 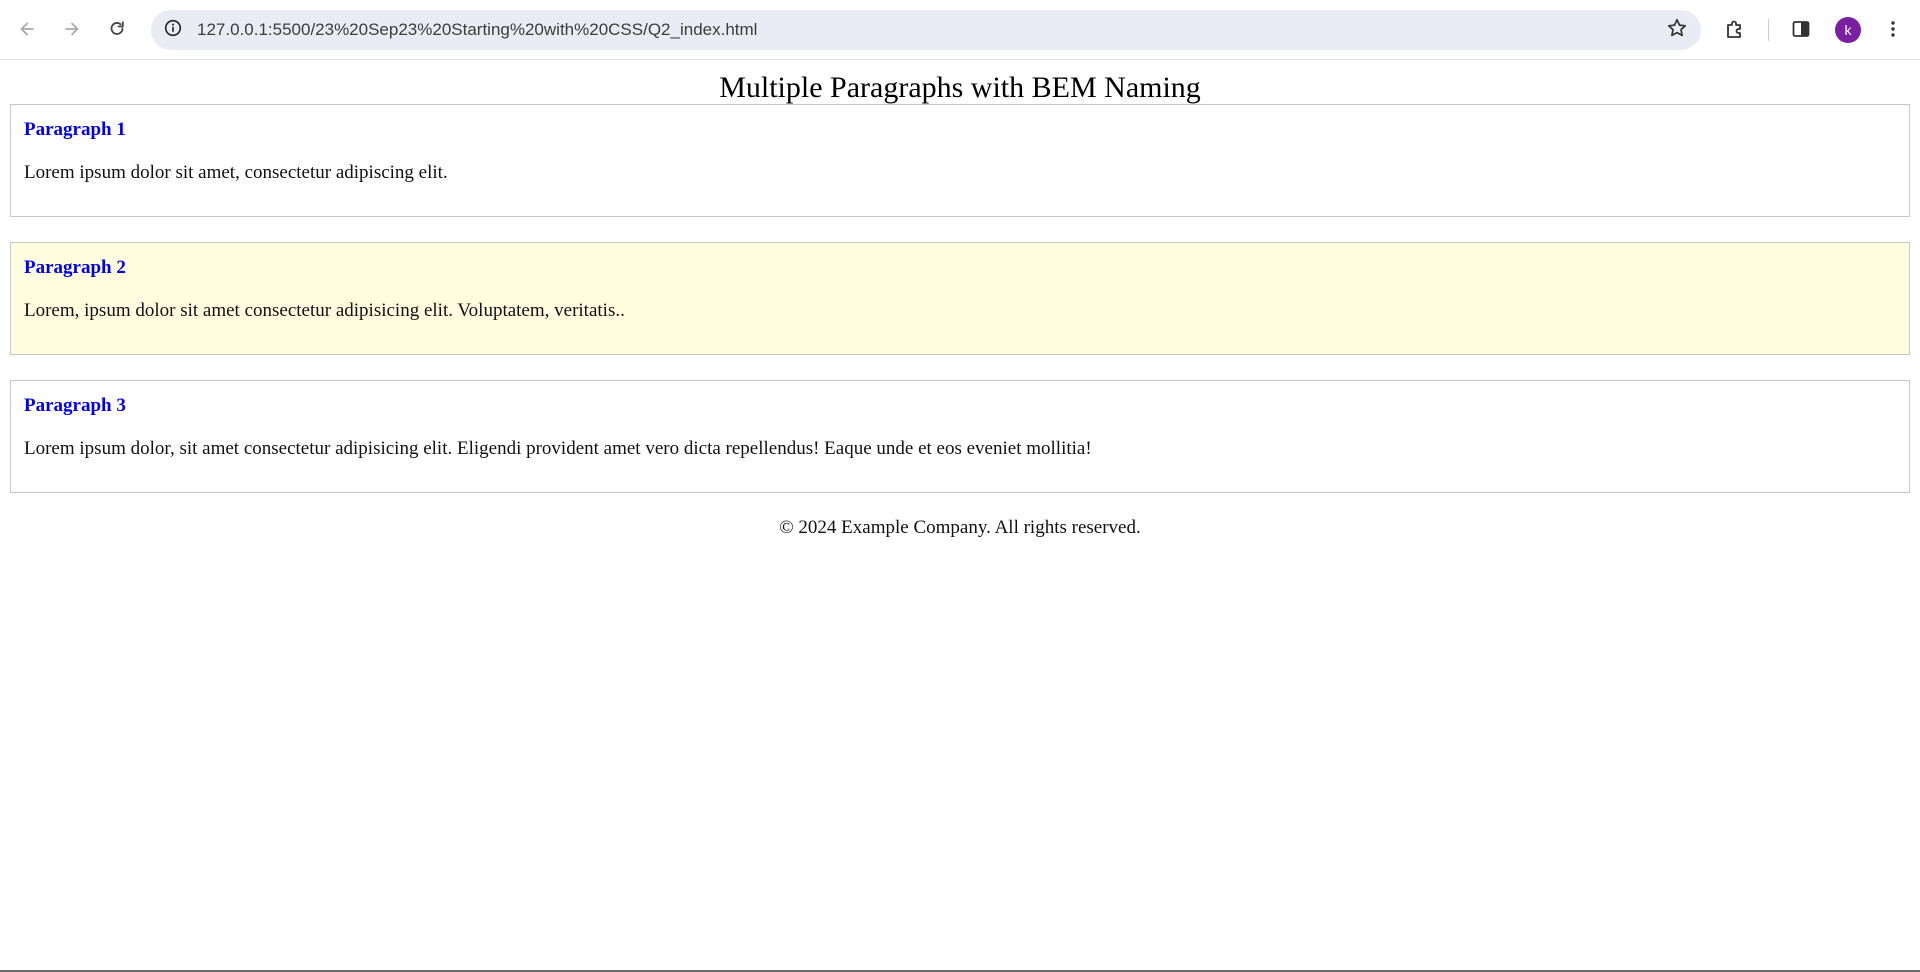 I want to click on card-title: Paragraph 2, so click(x=75, y=267).